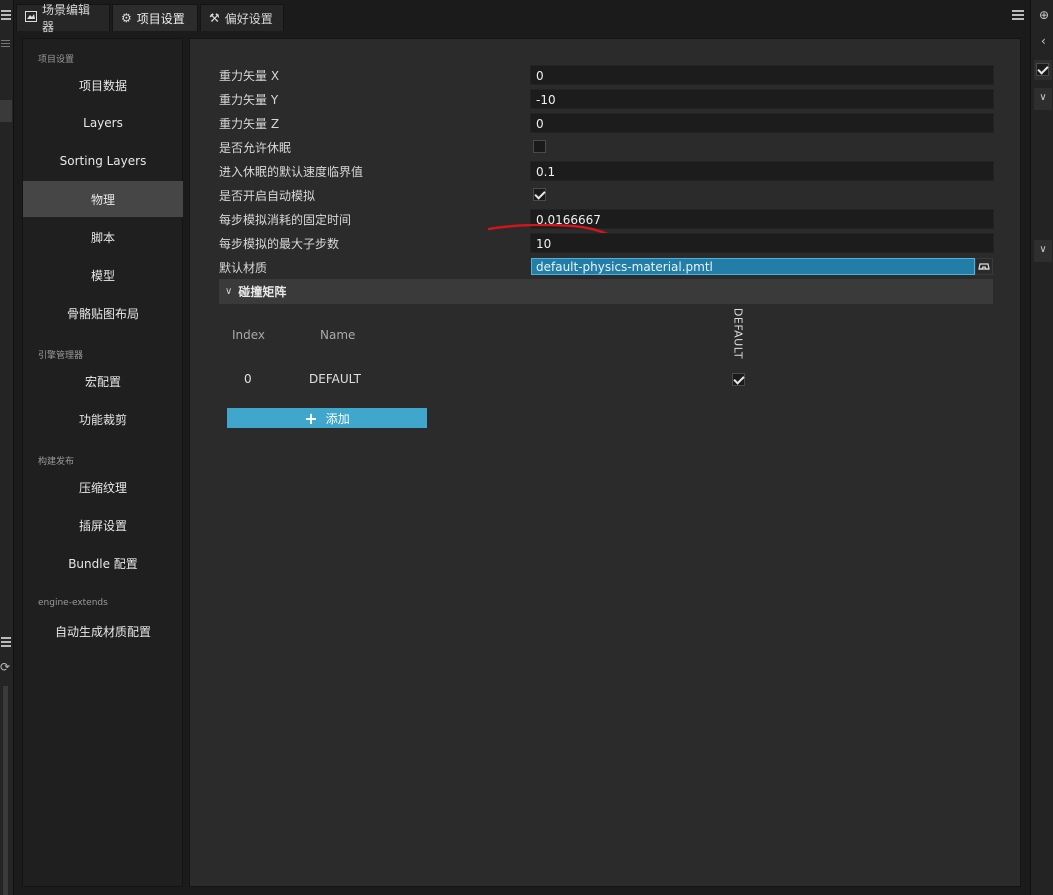 This screenshot has height=895, width=1053. What do you see at coordinates (762, 243) in the screenshot?
I see `max-substeps-input: 10` at bounding box center [762, 243].